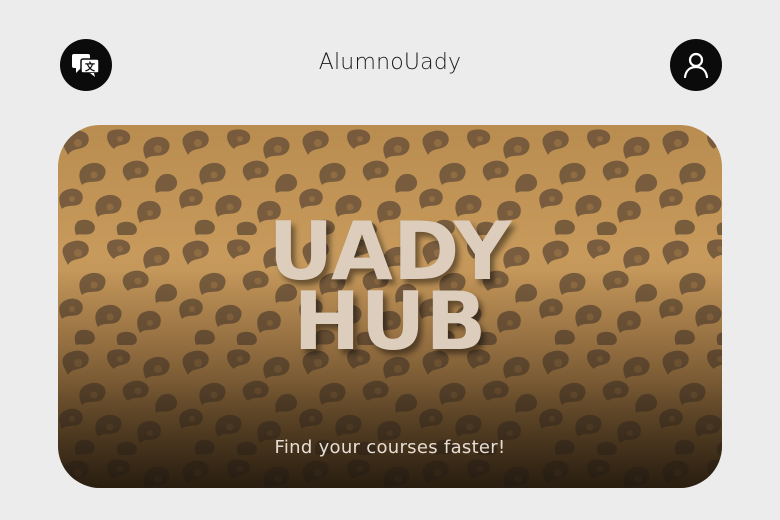 This screenshot has width=780, height=520. I want to click on hero-subtitle: Find your courses faster!, so click(390, 447).